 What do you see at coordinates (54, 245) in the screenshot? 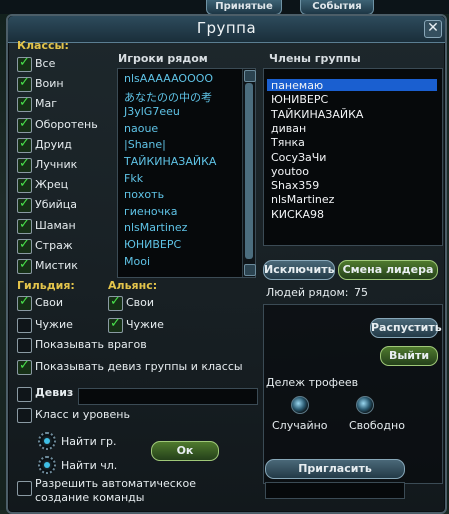
I see `class-label: Страж` at bounding box center [54, 245].